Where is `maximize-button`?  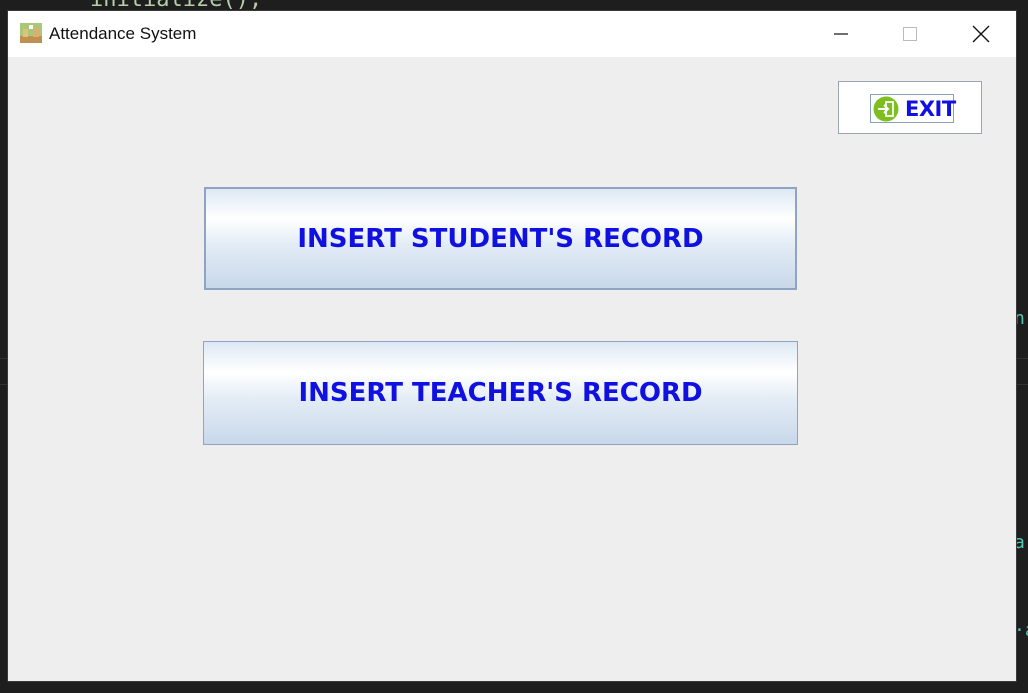
maximize-button is located at coordinates (910, 34).